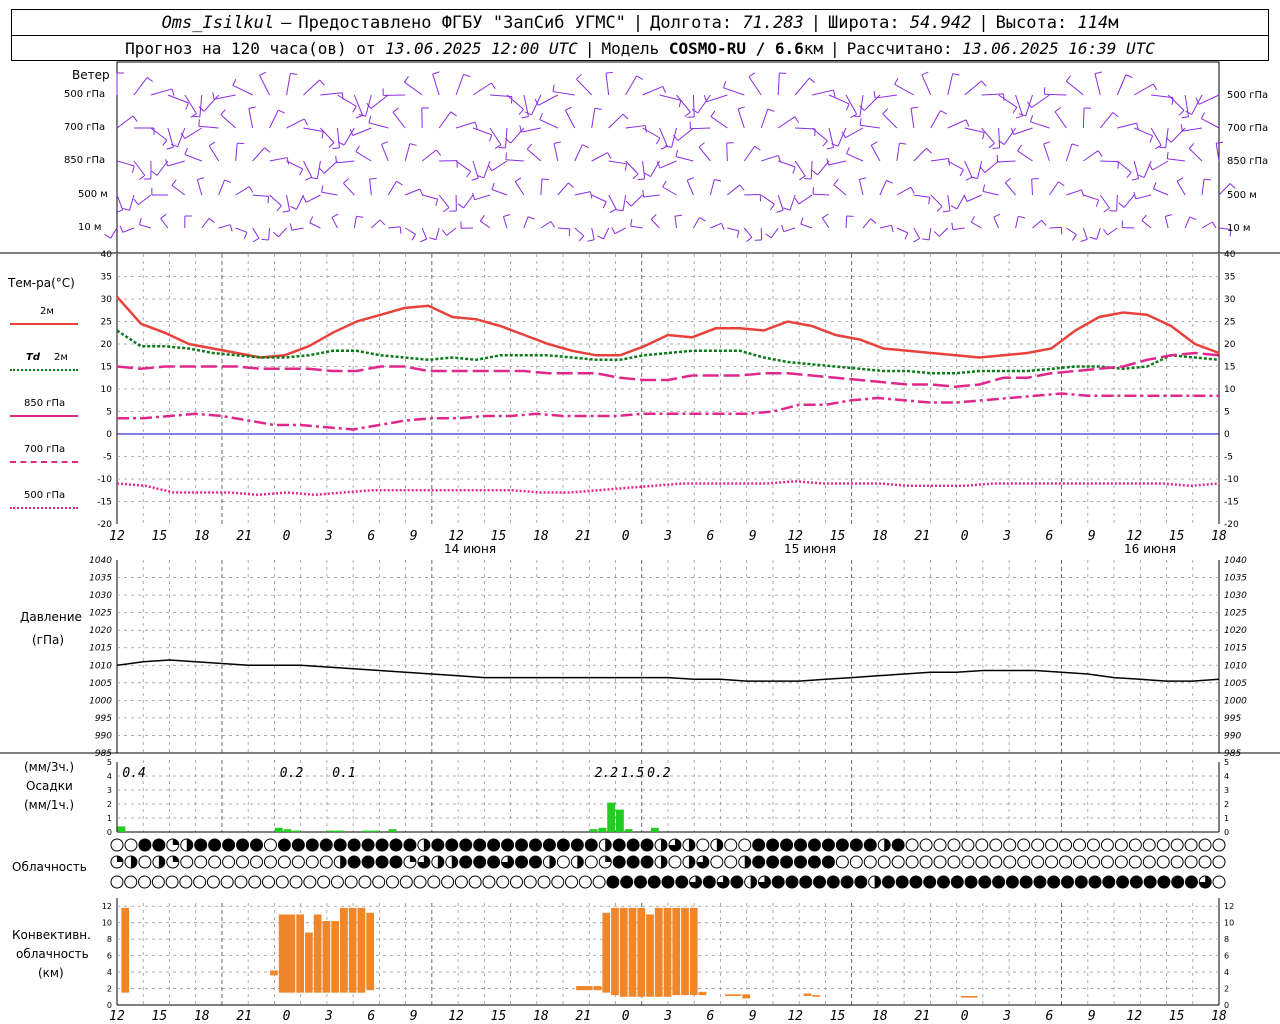 The height and width of the screenshot is (1024, 1280). I want to click on wind-level-right: 500 м, so click(1242, 195).